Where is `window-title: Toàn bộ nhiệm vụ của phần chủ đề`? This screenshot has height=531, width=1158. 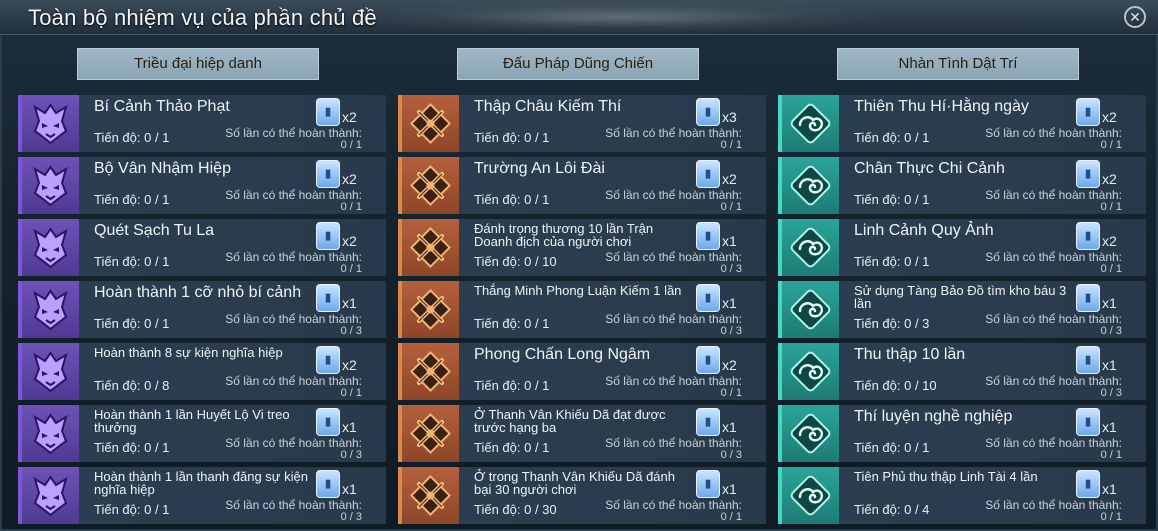 window-title: Toàn bộ nhiệm vụ của phần chủ đề is located at coordinates (202, 17).